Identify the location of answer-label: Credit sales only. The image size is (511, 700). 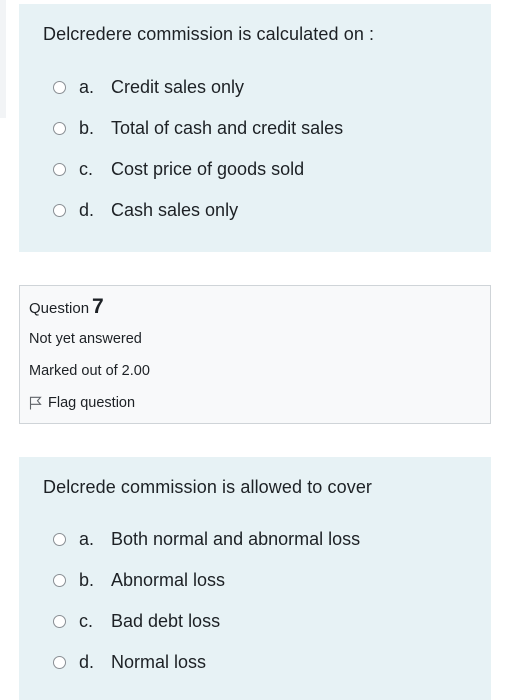
(178, 86).